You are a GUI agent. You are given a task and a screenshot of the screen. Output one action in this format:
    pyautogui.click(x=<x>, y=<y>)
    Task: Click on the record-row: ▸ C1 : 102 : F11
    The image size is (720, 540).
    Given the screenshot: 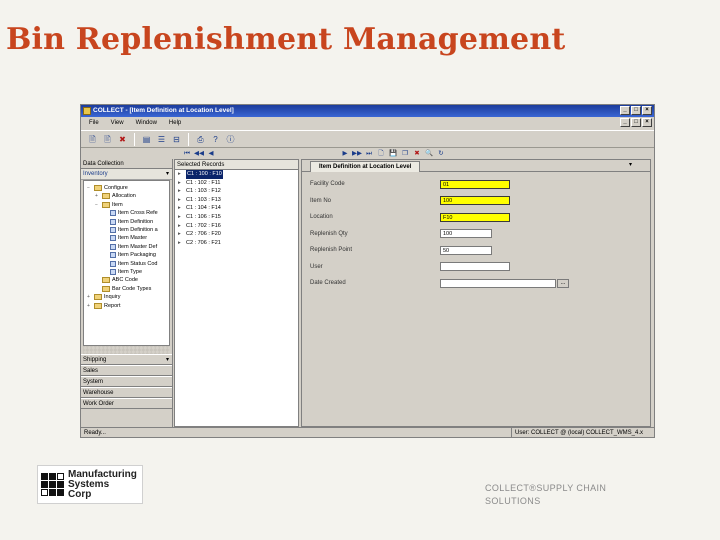 What is the action you would take?
    pyautogui.click(x=236, y=183)
    